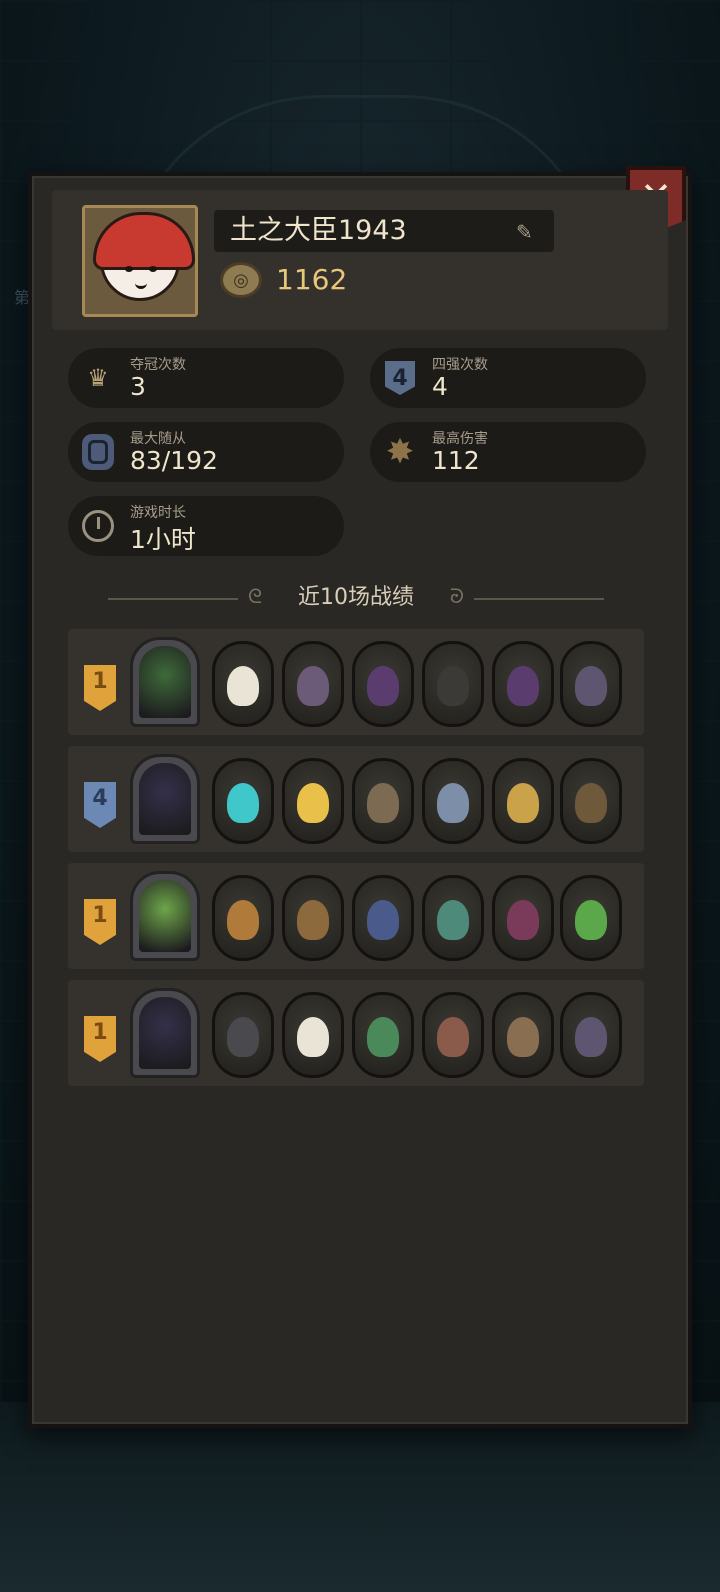 The image size is (720, 1592). I want to click on history-divider: ᘓ ᘒ 近10场战绩, so click(356, 598).